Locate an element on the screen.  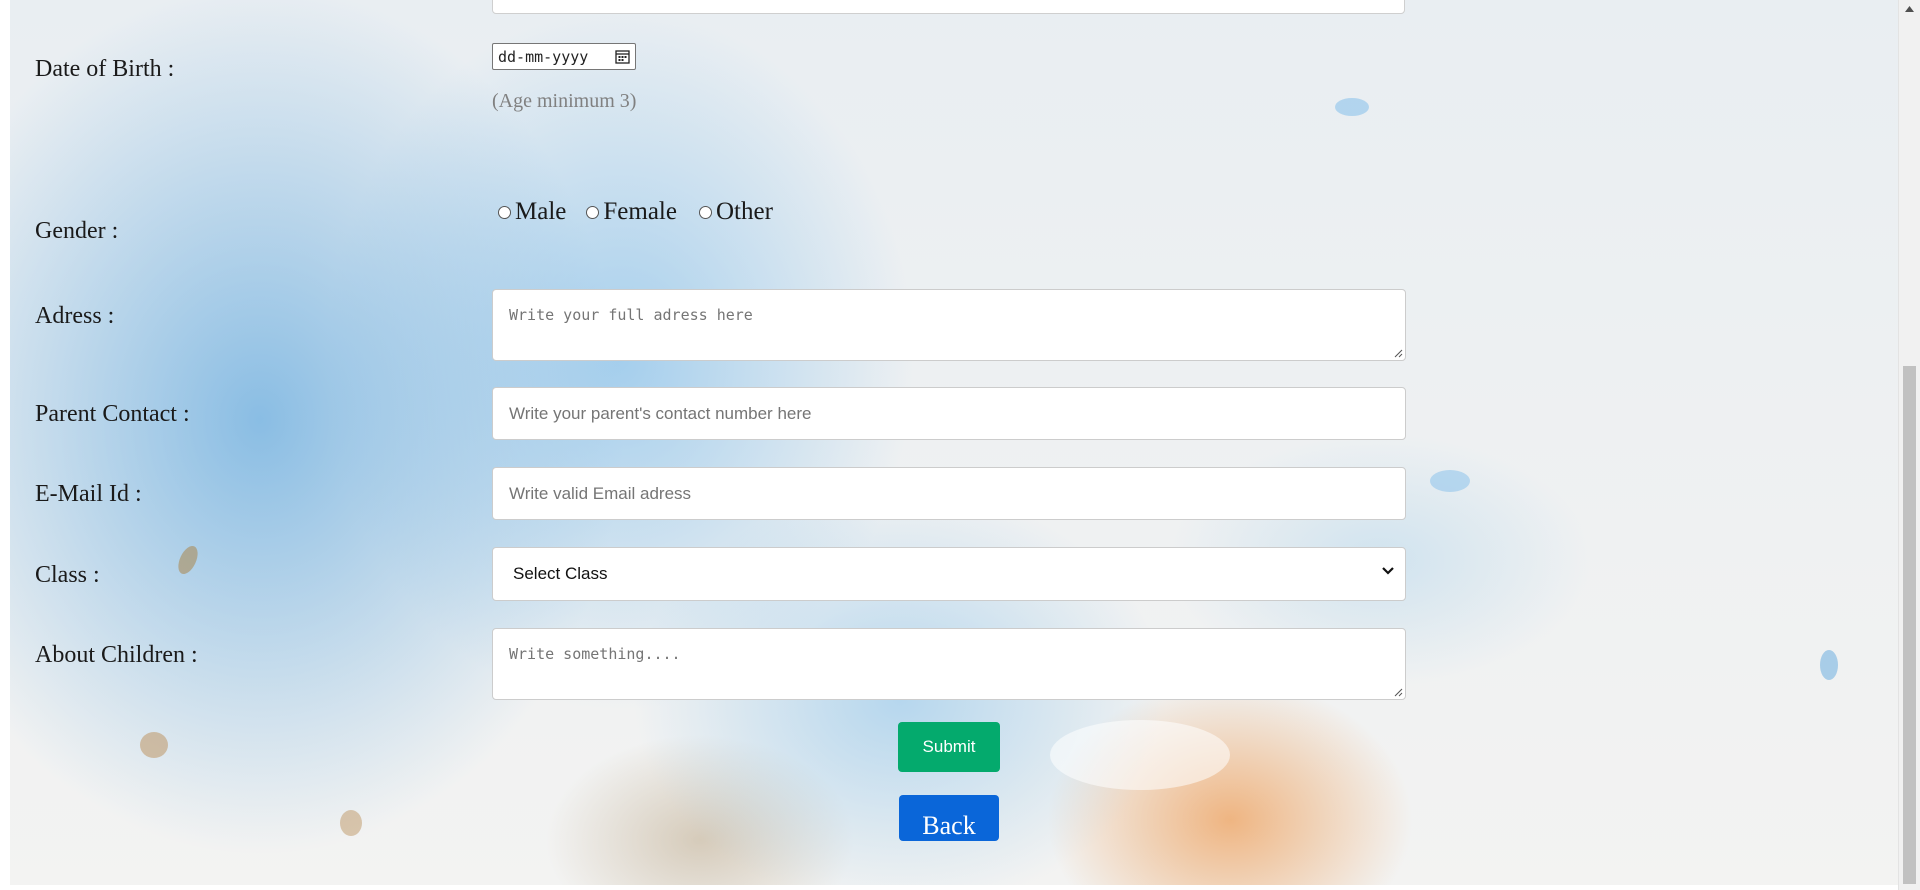
chevron-down-icon is located at coordinates (1388, 571).